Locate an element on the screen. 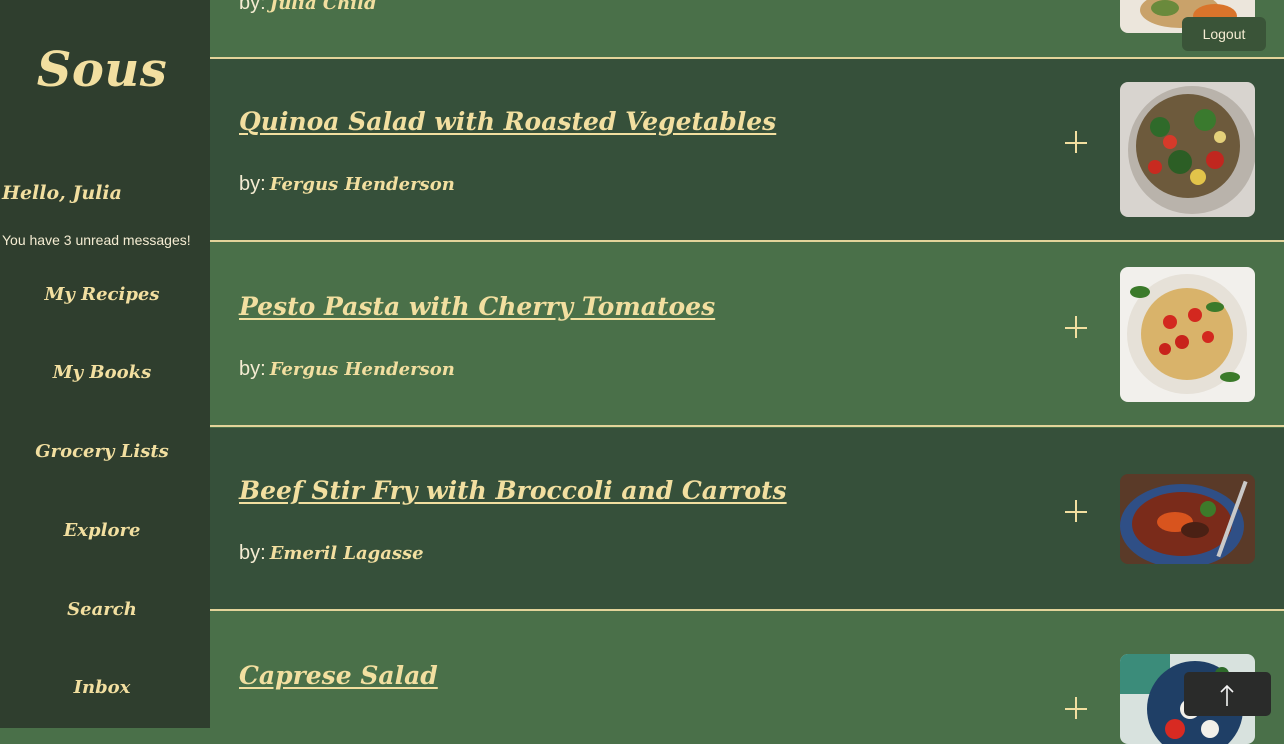  app-logo: Sous is located at coordinates (102, 70).